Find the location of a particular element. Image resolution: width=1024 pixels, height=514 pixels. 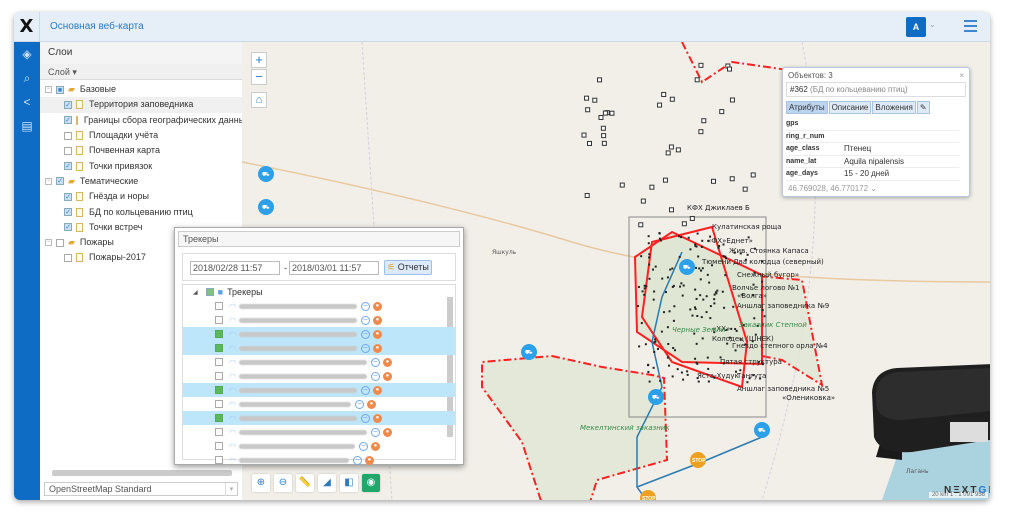

swipe-icon: ◧ is located at coordinates (349, 483).